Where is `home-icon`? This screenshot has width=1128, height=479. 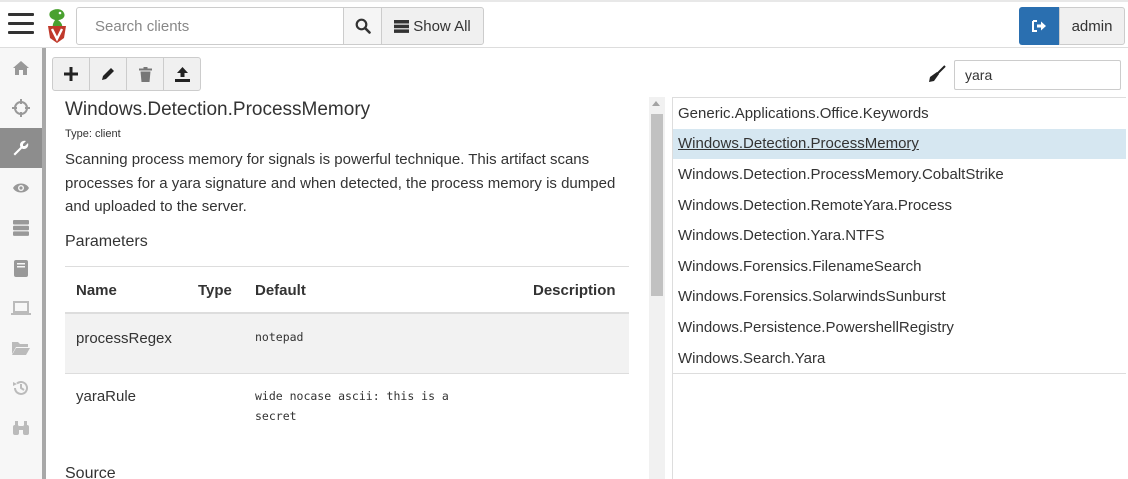
home-icon is located at coordinates (21, 68).